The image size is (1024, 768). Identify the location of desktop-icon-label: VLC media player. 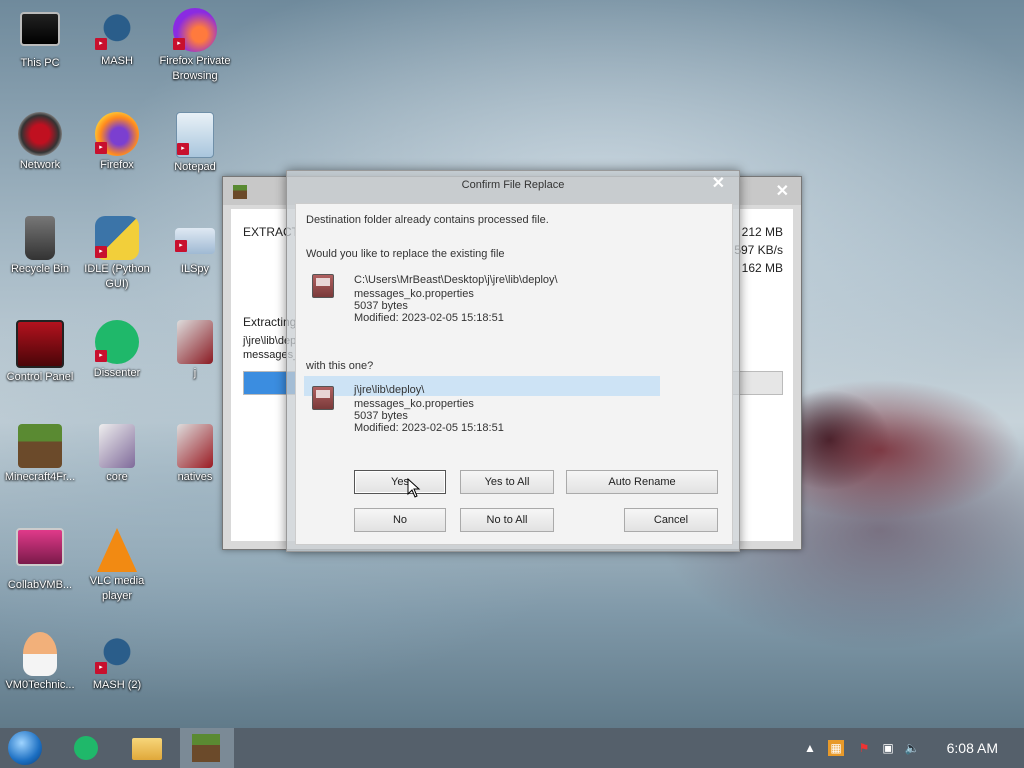
(117, 588).